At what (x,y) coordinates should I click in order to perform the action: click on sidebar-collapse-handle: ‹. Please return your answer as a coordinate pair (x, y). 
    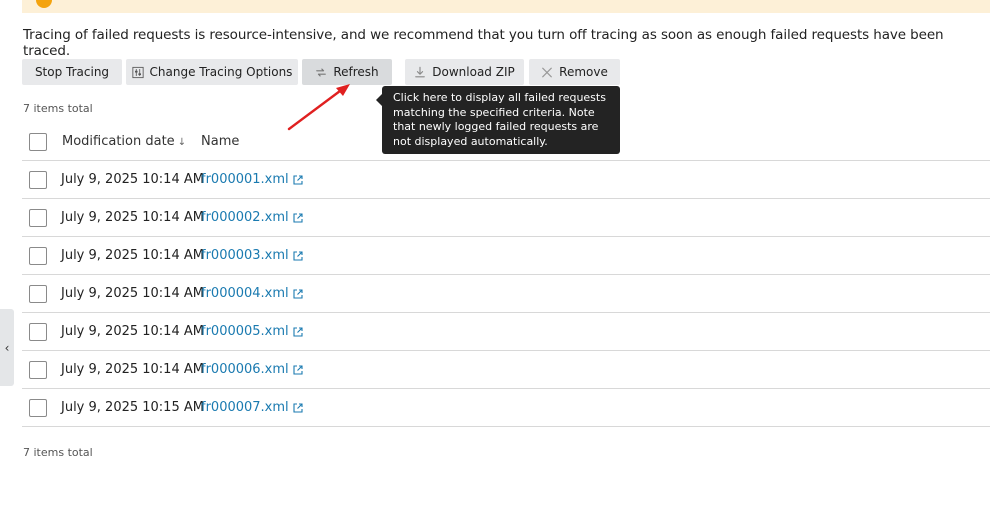
    Looking at the image, I should click on (7, 347).